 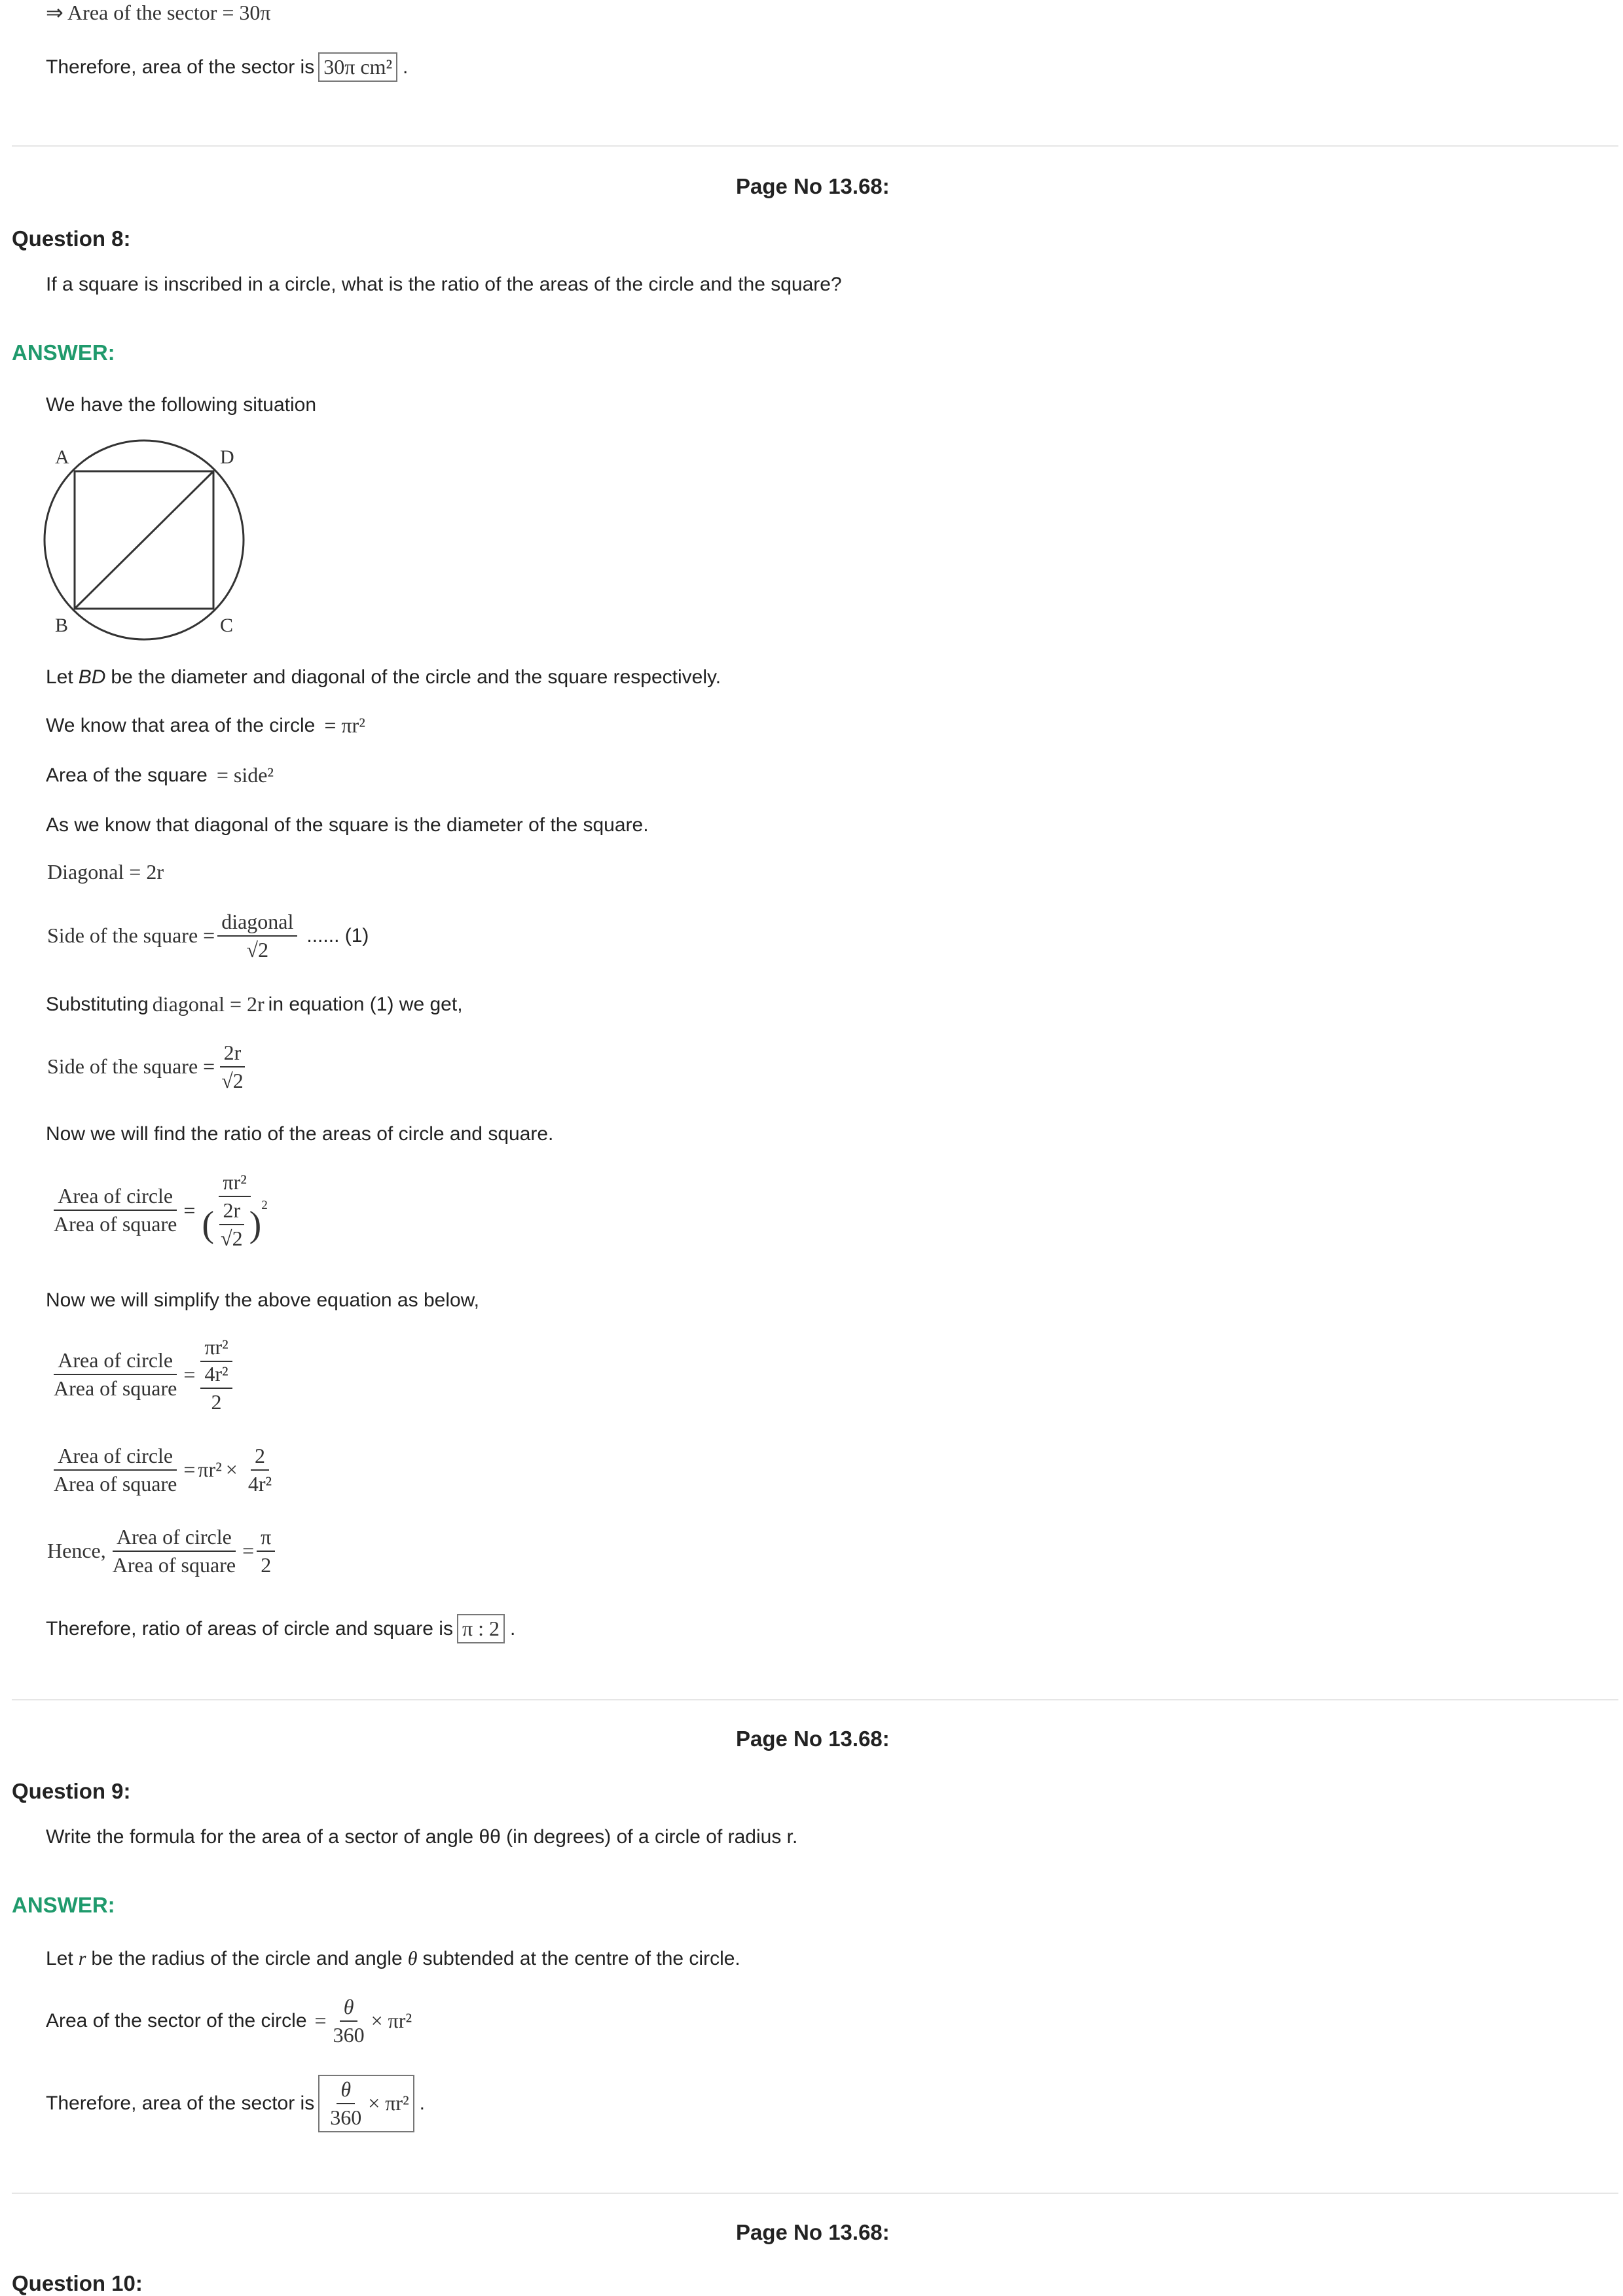 I want to click on inner-num: 2r, so click(x=232, y=1211).